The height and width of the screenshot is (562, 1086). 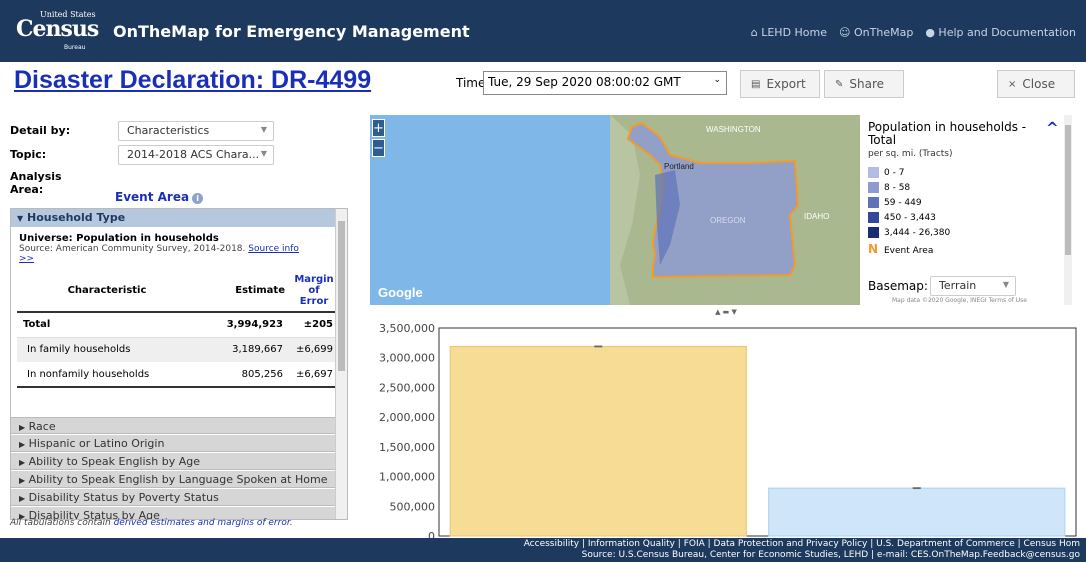 I want to click on panel-scrollbar, so click(x=341, y=364).